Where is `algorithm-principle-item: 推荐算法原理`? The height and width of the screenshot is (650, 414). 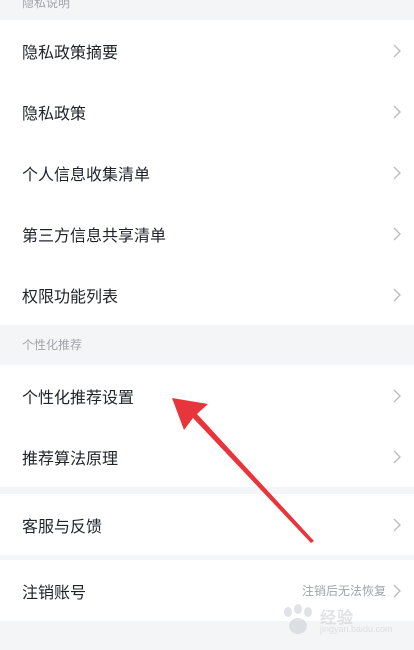
algorithm-principle-item: 推荐算法原理 is located at coordinates (207, 456).